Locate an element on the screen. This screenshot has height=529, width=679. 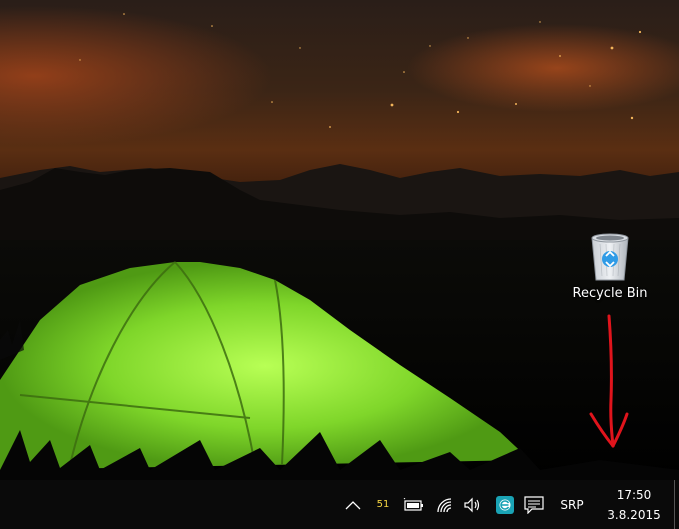
speaker-icon is located at coordinates (472, 504).